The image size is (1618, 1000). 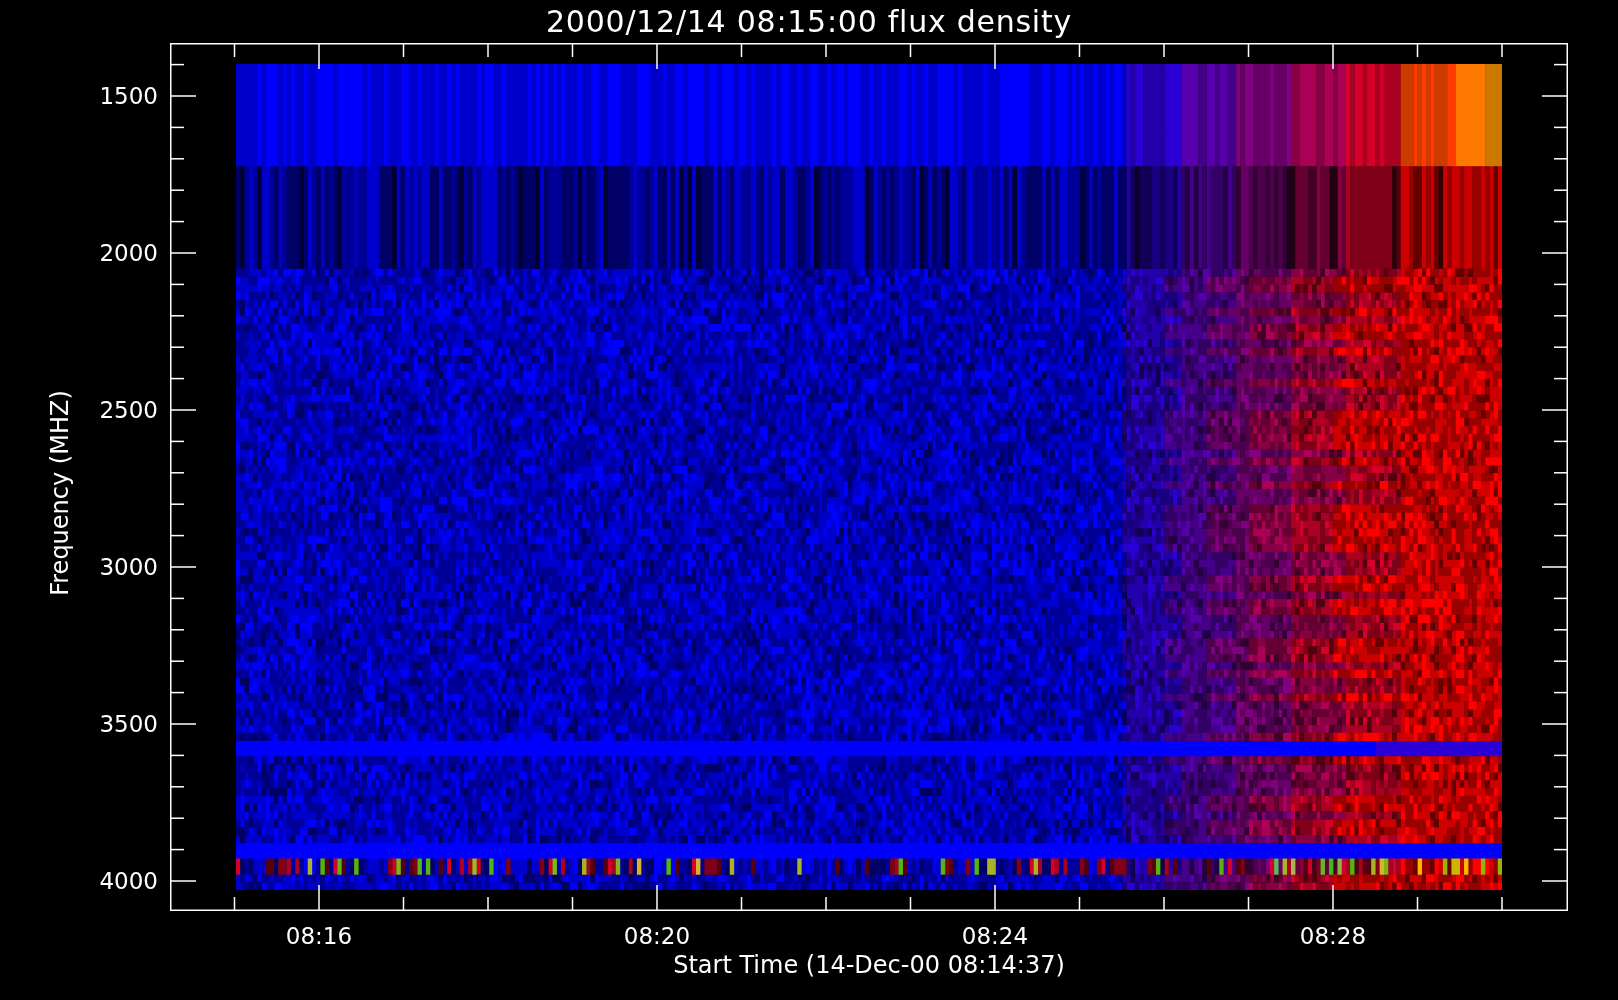 What do you see at coordinates (128, 96) in the screenshot?
I see `y-tick-label: 1500` at bounding box center [128, 96].